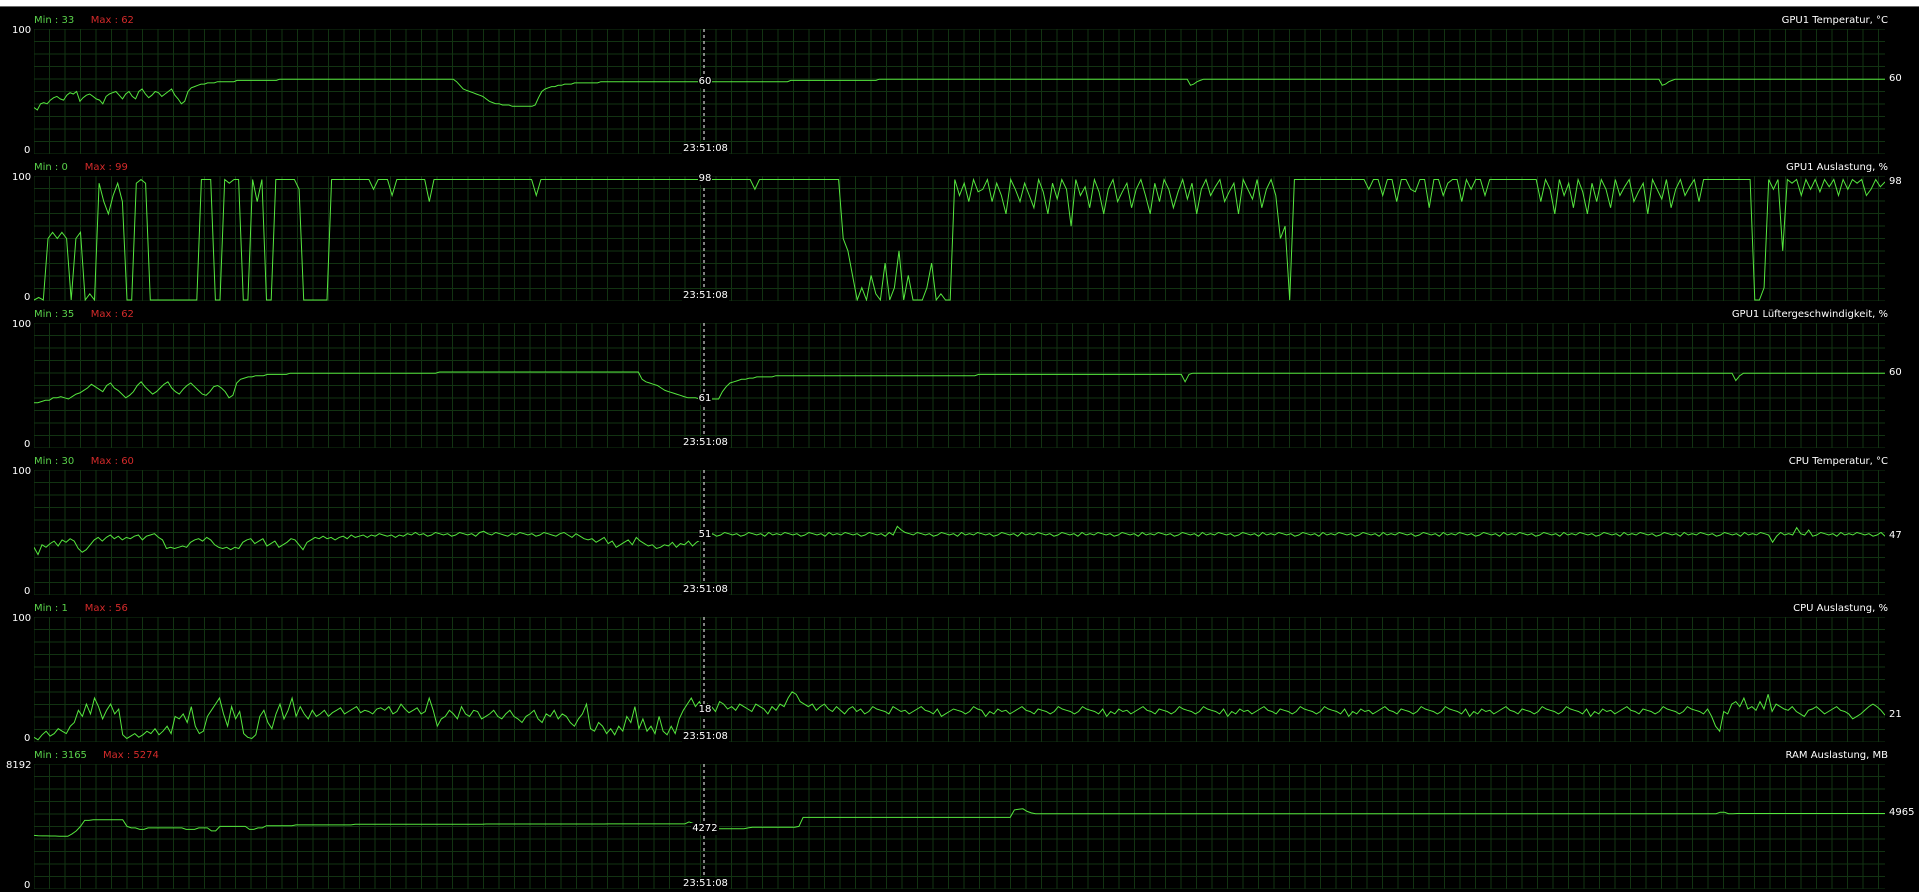  I want to click on graph-title: GPU1 Auslastung, %, so click(1837, 167).